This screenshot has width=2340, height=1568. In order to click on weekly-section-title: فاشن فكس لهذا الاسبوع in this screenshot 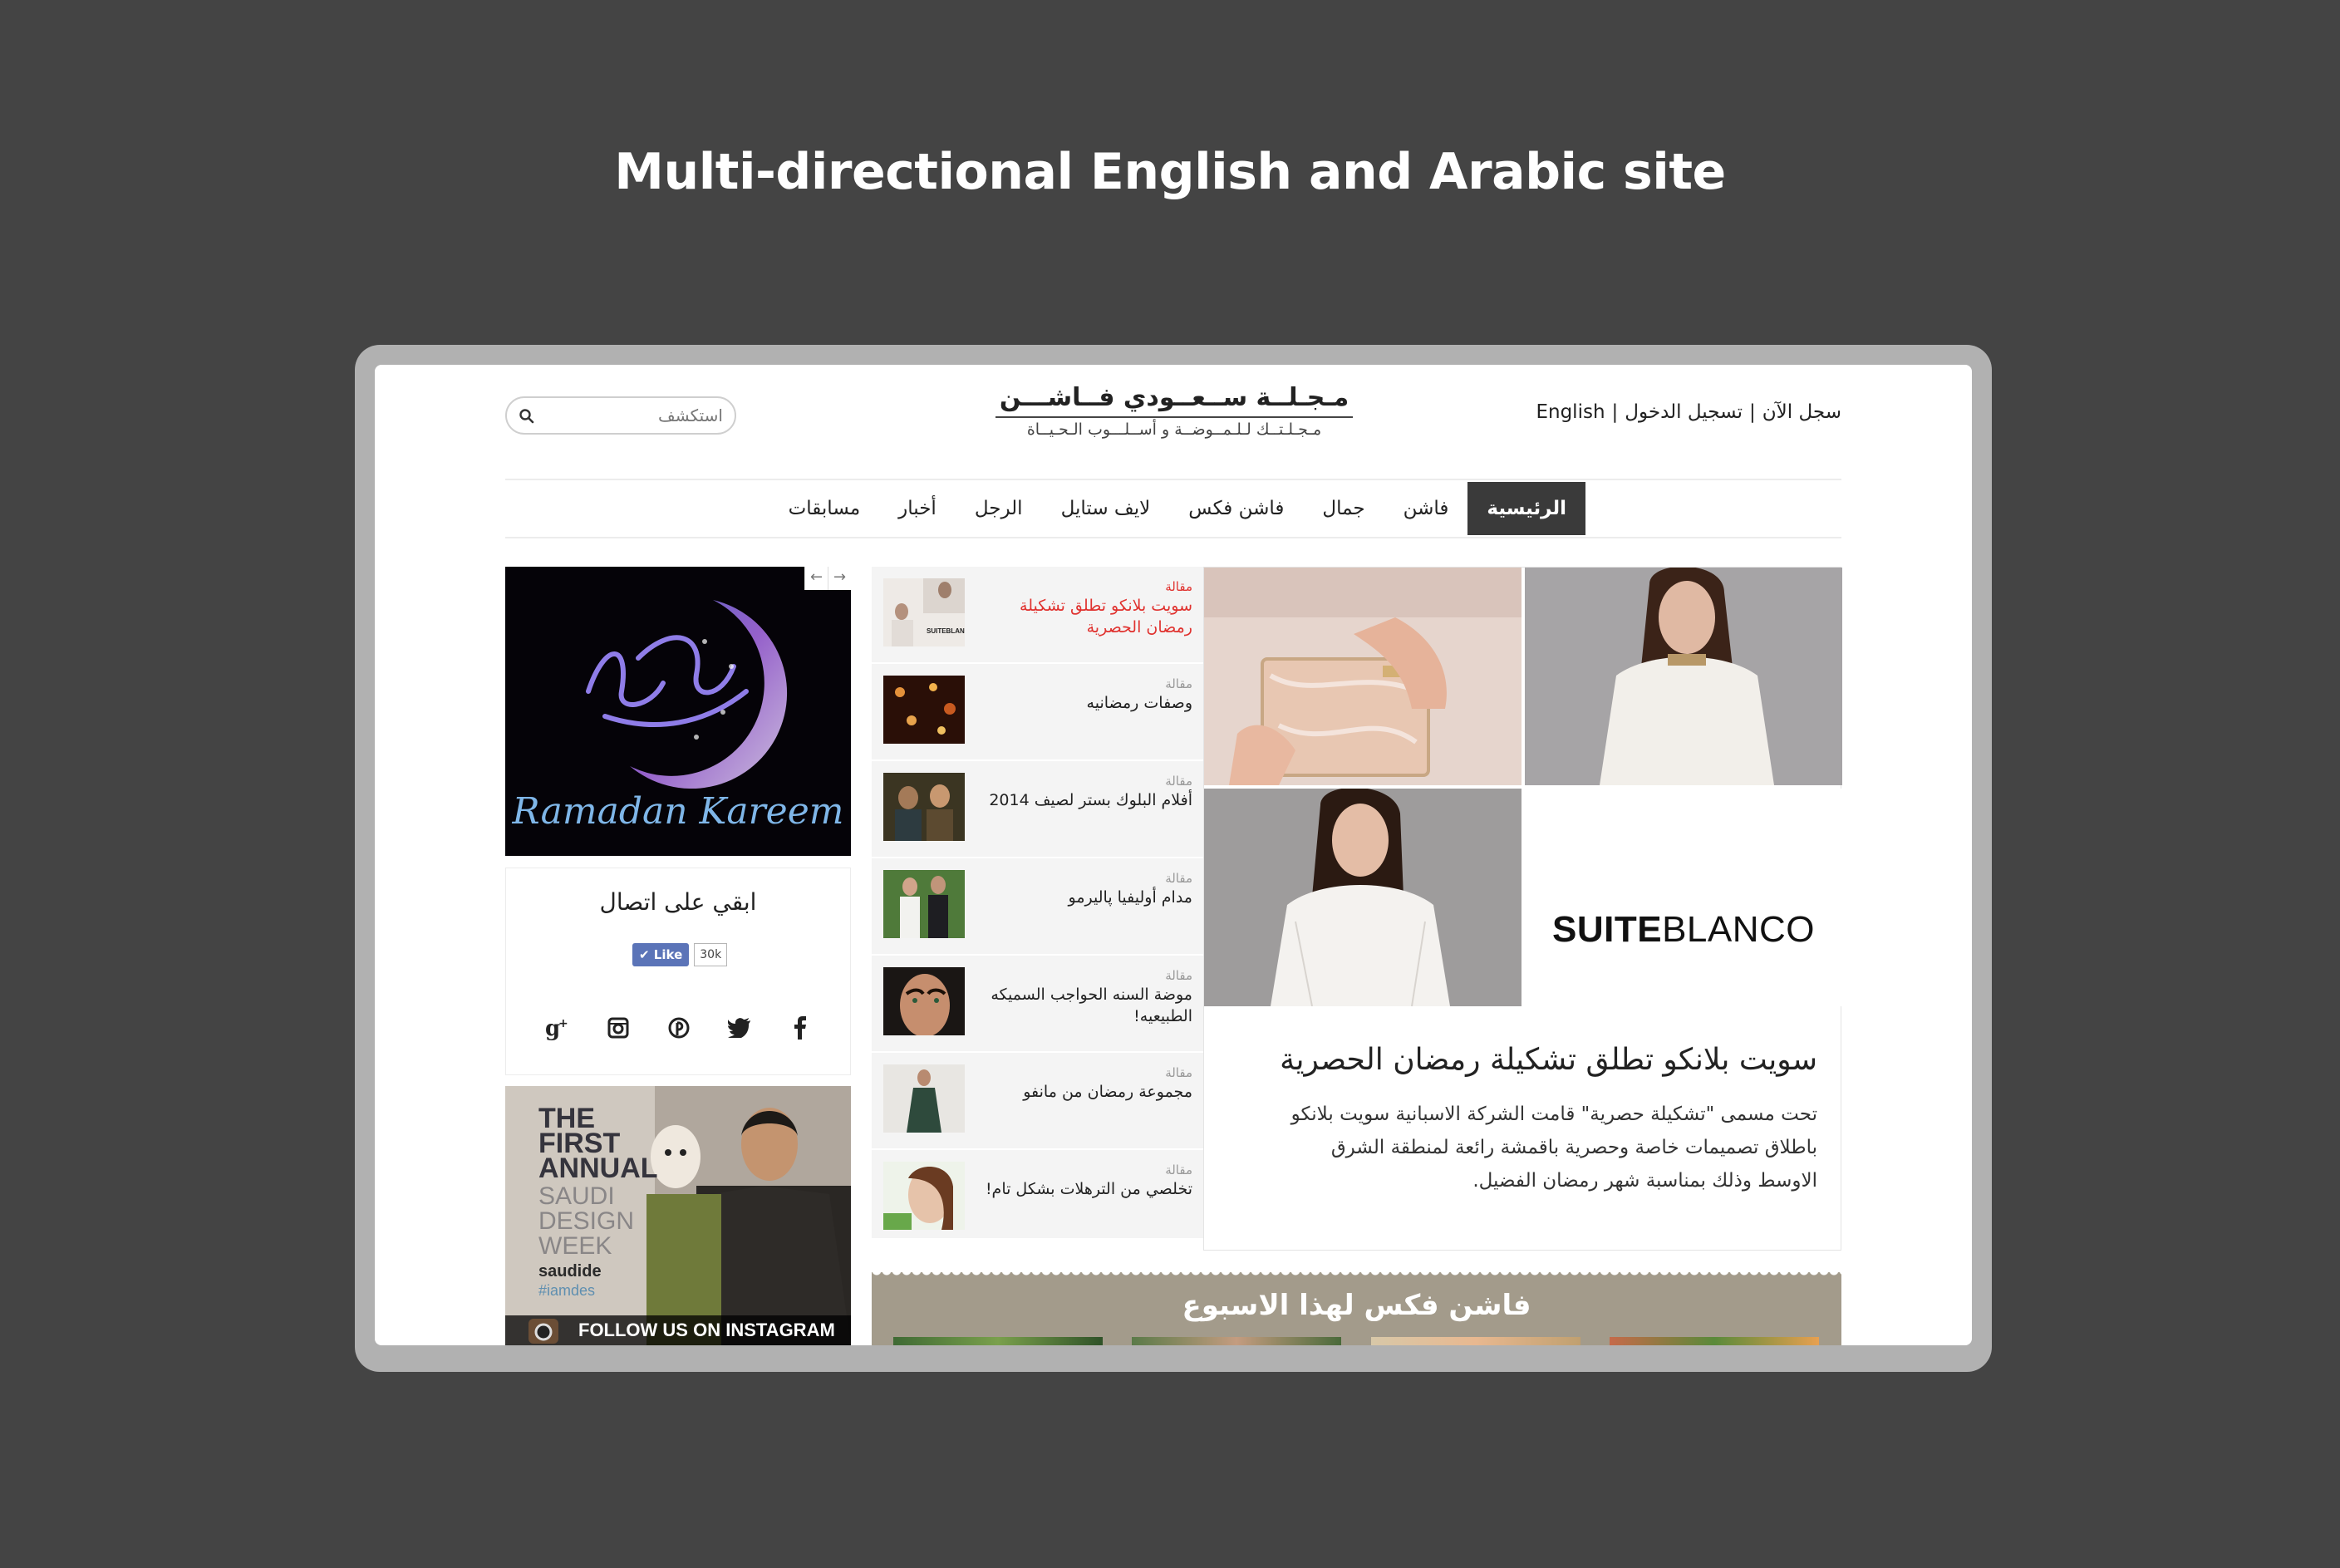, I will do `click(1356, 1305)`.